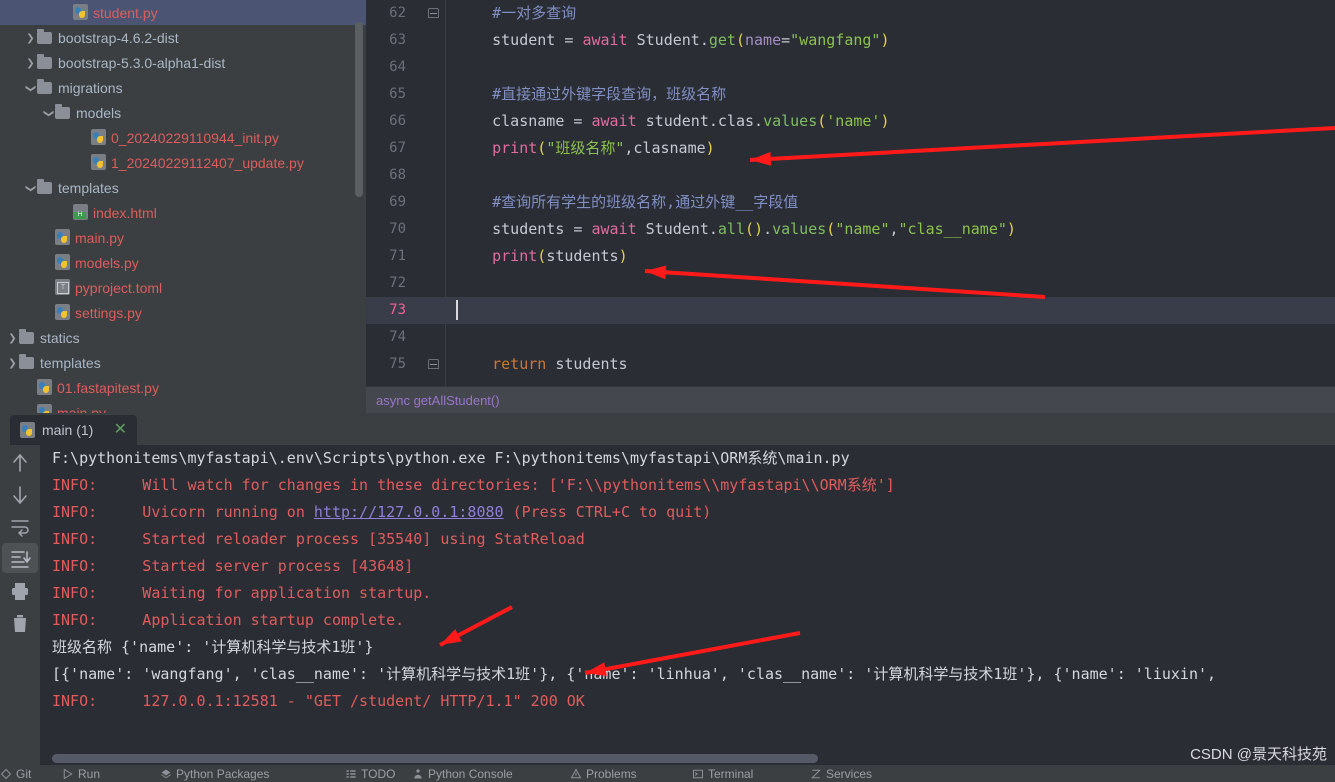  What do you see at coordinates (397, 175) in the screenshot?
I see `line-number: 68` at bounding box center [397, 175].